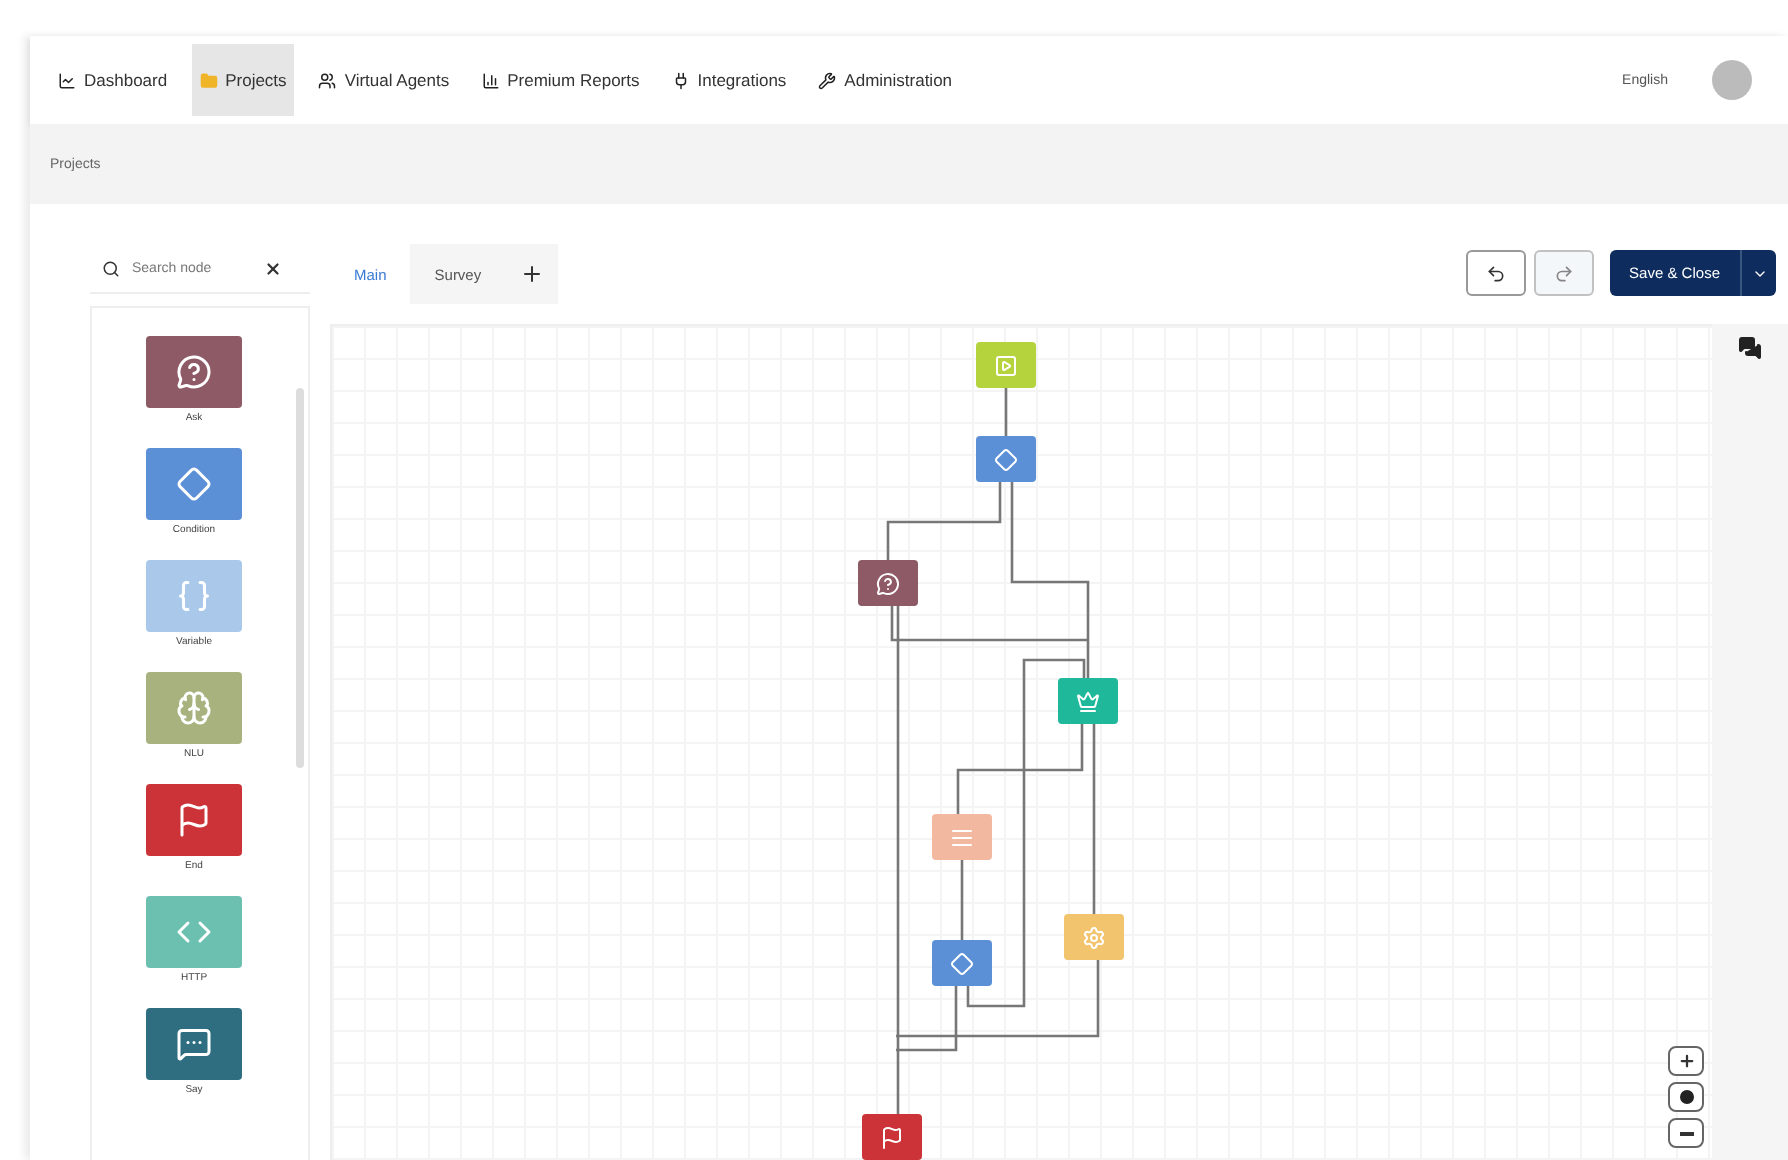 This screenshot has width=1788, height=1160. I want to click on undo-button, so click(1495, 273).